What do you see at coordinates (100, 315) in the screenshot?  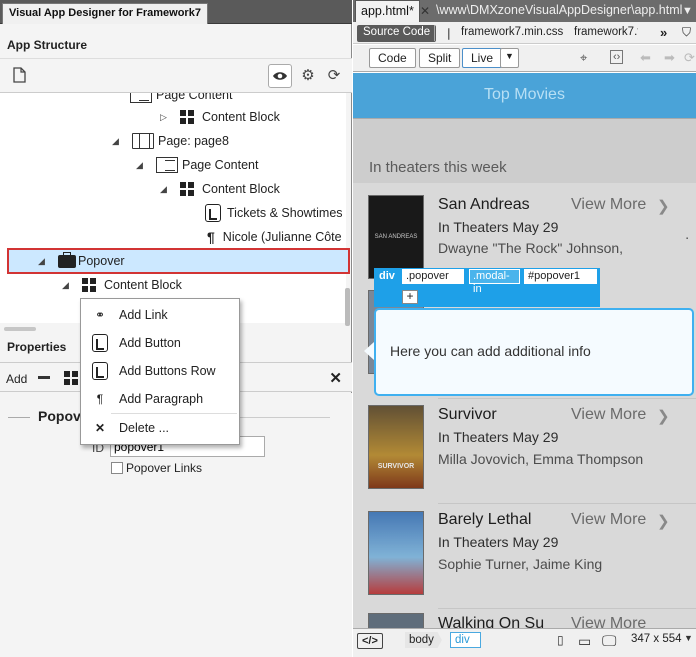 I see `link-icon: ⚭` at bounding box center [100, 315].